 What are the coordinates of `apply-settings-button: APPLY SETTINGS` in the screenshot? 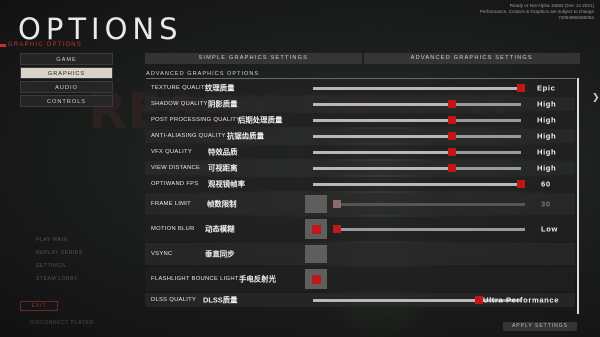 It's located at (540, 326).